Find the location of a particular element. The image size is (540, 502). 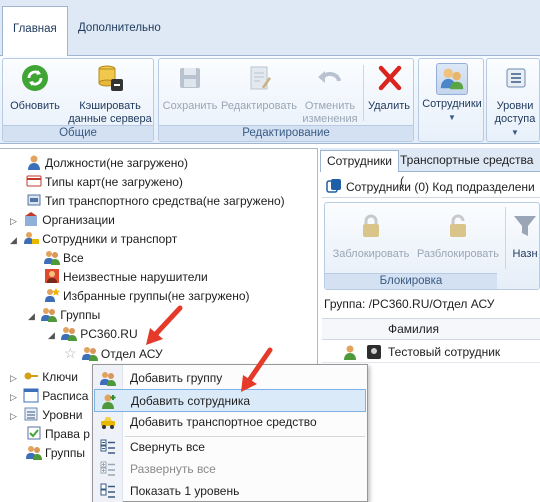

tree-item-rights: Права р is located at coordinates (58, 434).